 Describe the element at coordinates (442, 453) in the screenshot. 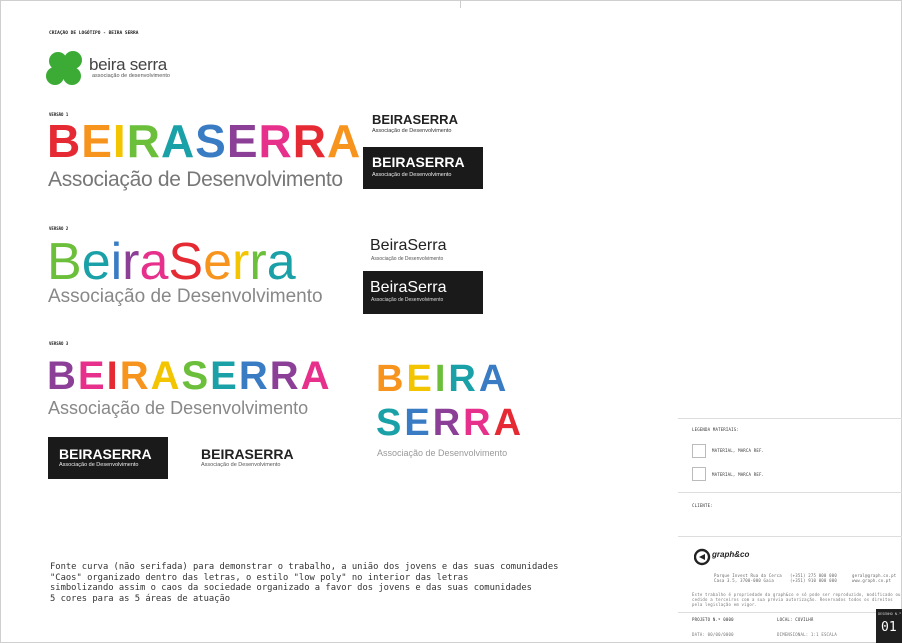

I see `version-3-stacked-subtitle: Associação de Desenvolvimento` at that location.